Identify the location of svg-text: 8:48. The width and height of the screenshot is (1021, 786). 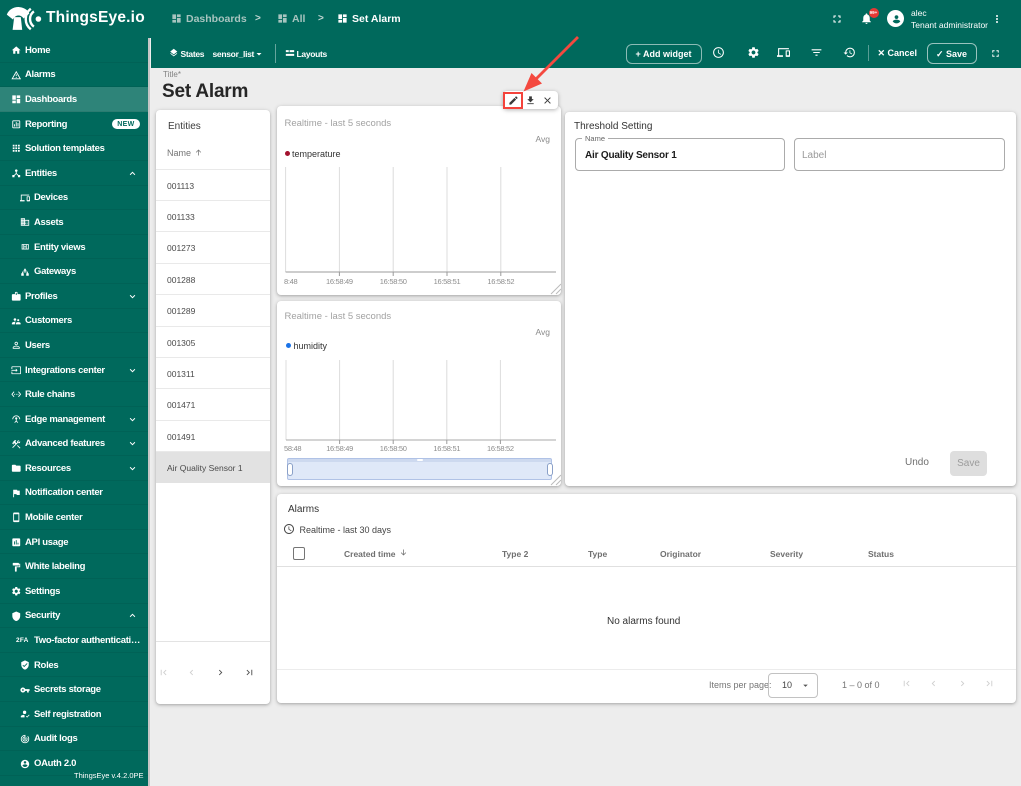
(291, 281).